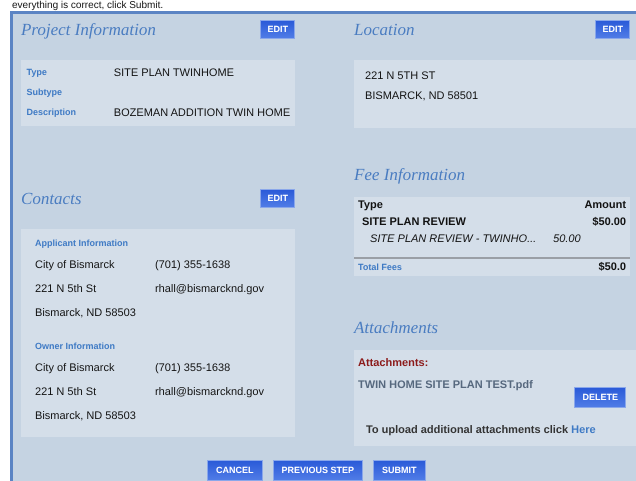 This screenshot has height=481, width=636. I want to click on delete-button: DELETE, so click(600, 397).